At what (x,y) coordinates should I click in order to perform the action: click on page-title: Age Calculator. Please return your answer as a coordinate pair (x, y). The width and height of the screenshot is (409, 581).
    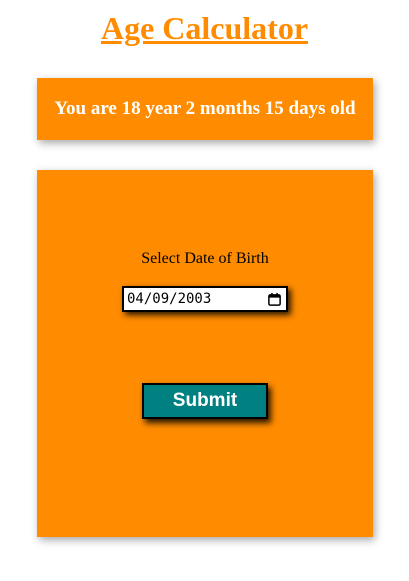
    Looking at the image, I should click on (204, 28).